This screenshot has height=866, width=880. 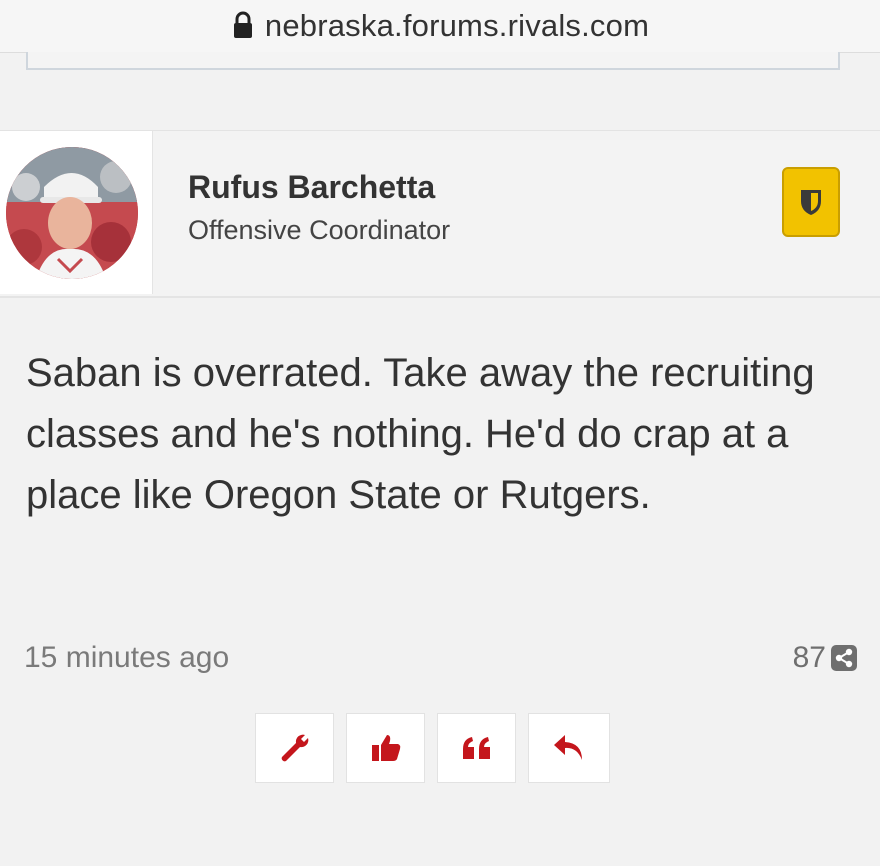 I want to click on avatar-cell, so click(x=76, y=212).